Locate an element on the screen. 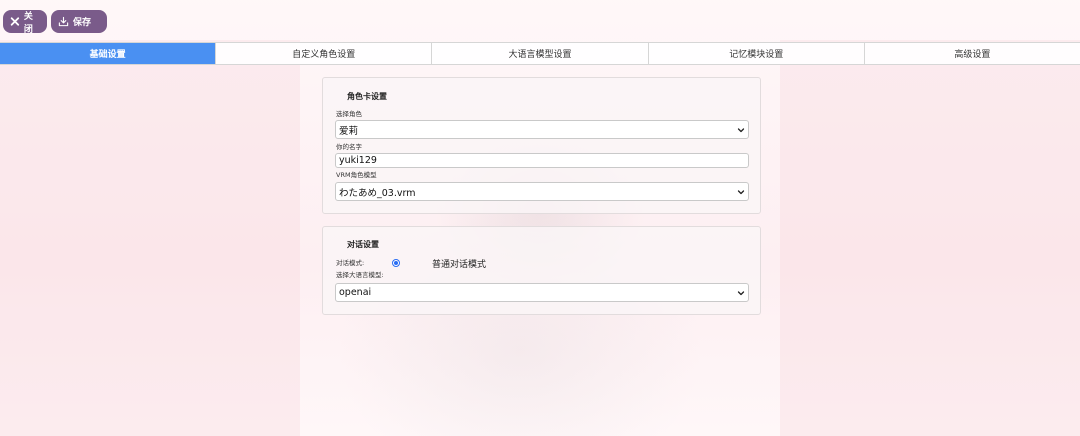 This screenshot has width=1080, height=436. tab-llm-settings: 大语言模型设置 is located at coordinates (540, 53).